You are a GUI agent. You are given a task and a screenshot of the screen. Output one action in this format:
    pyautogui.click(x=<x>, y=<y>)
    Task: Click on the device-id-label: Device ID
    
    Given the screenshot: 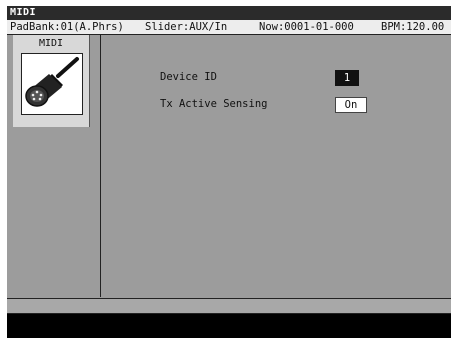 What is the action you would take?
    pyautogui.click(x=188, y=77)
    